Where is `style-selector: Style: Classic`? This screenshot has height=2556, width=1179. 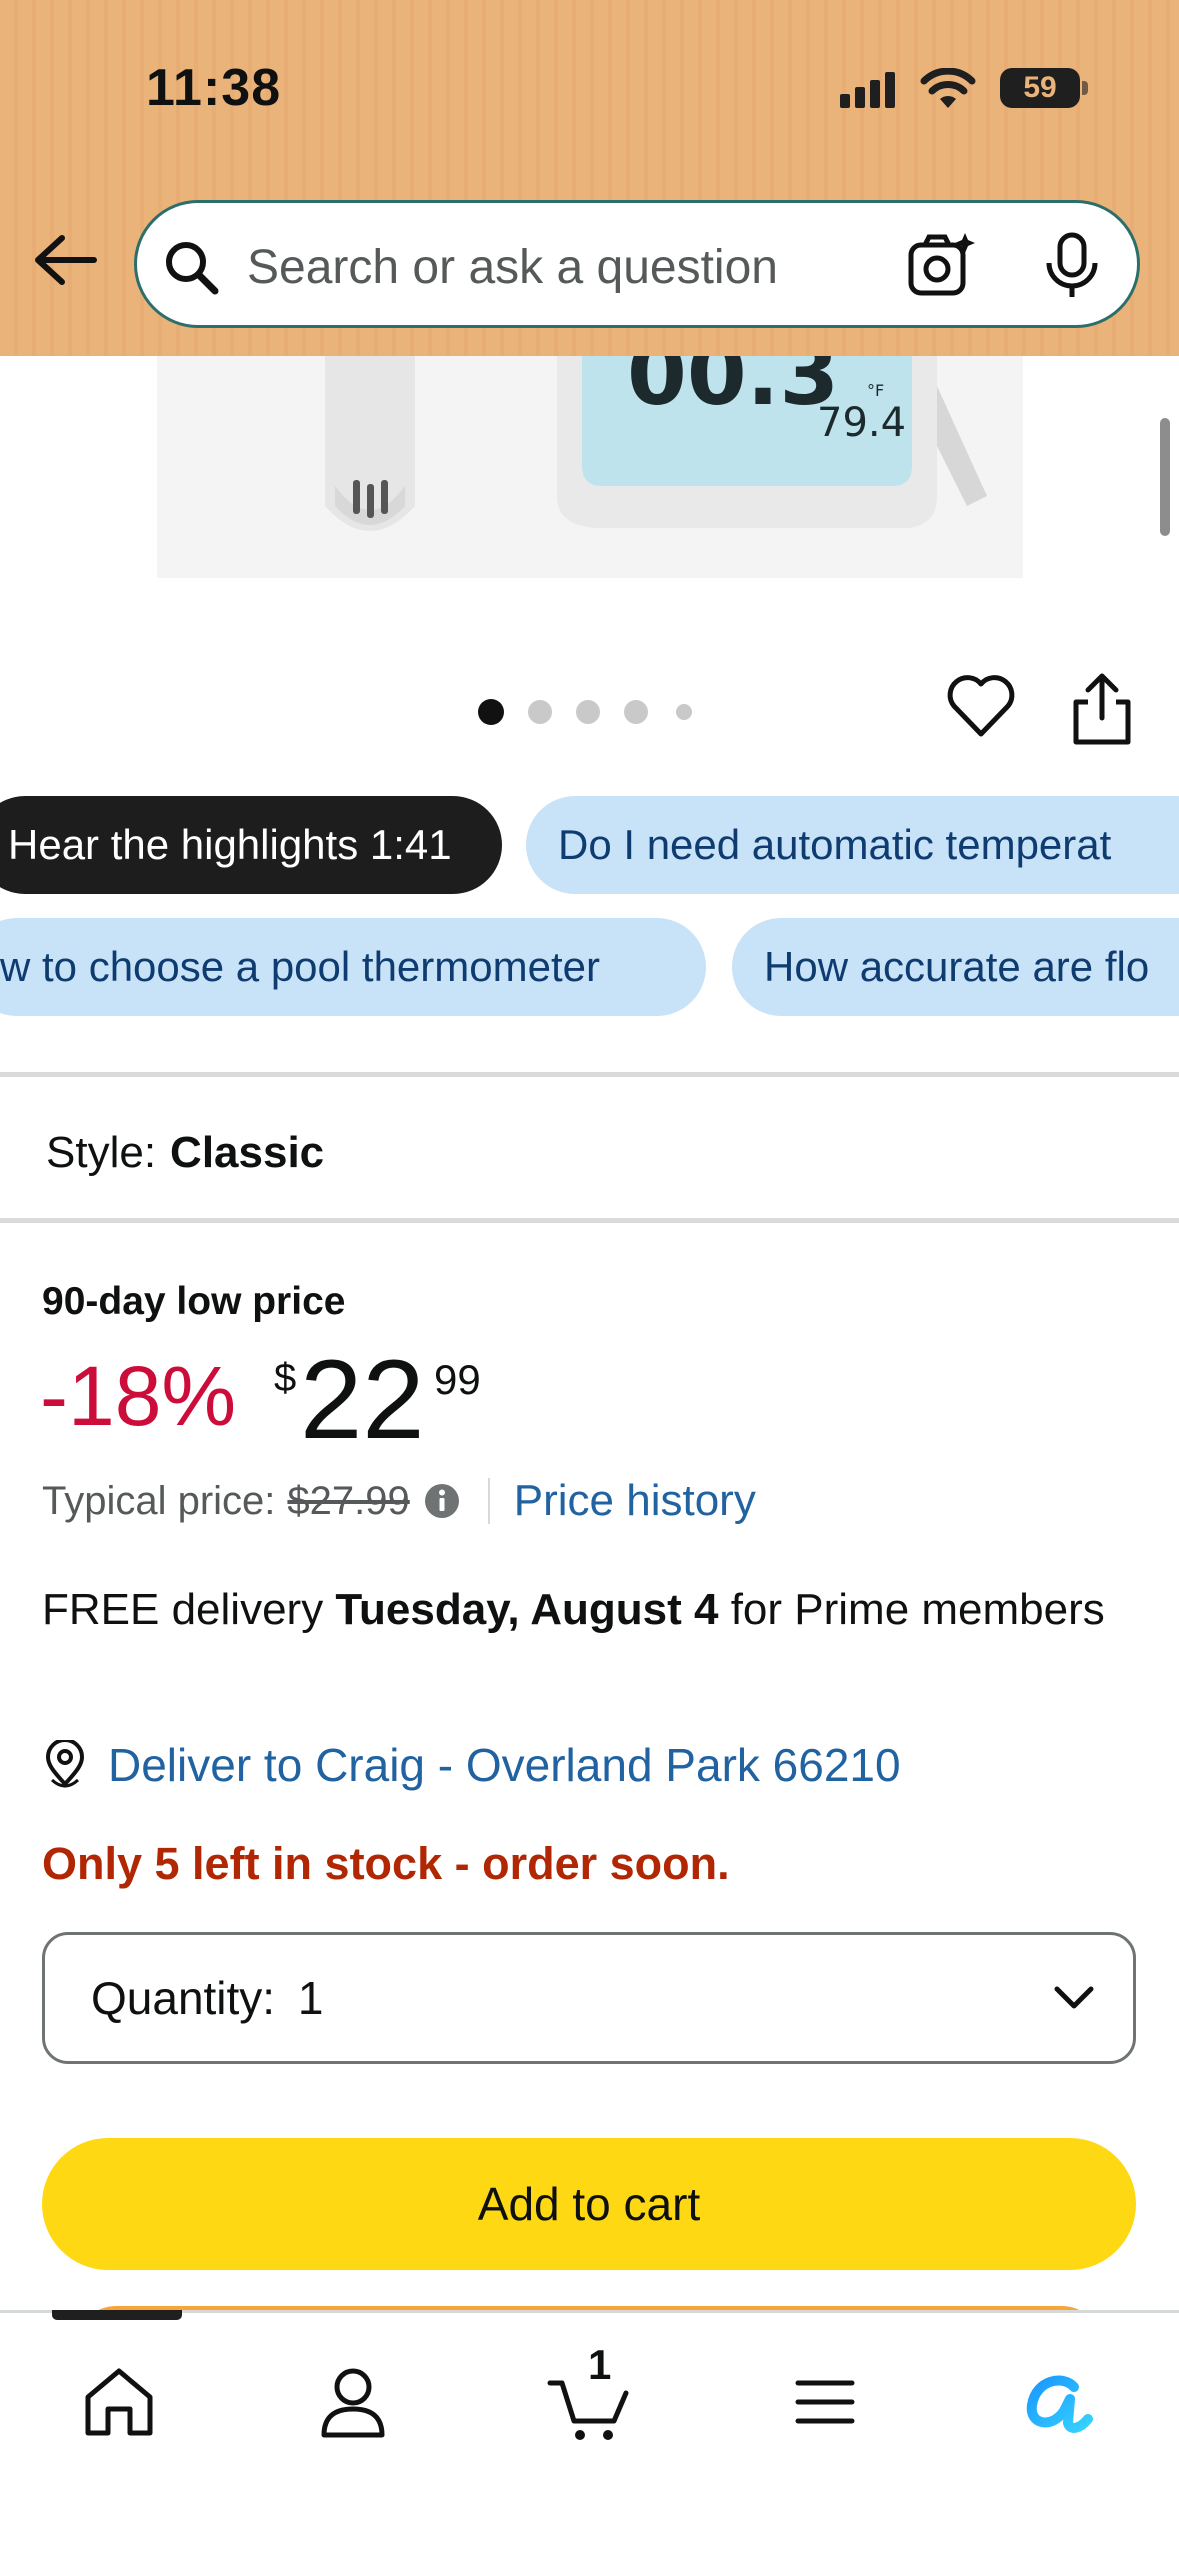 style-selector: Style: Classic is located at coordinates (185, 1153).